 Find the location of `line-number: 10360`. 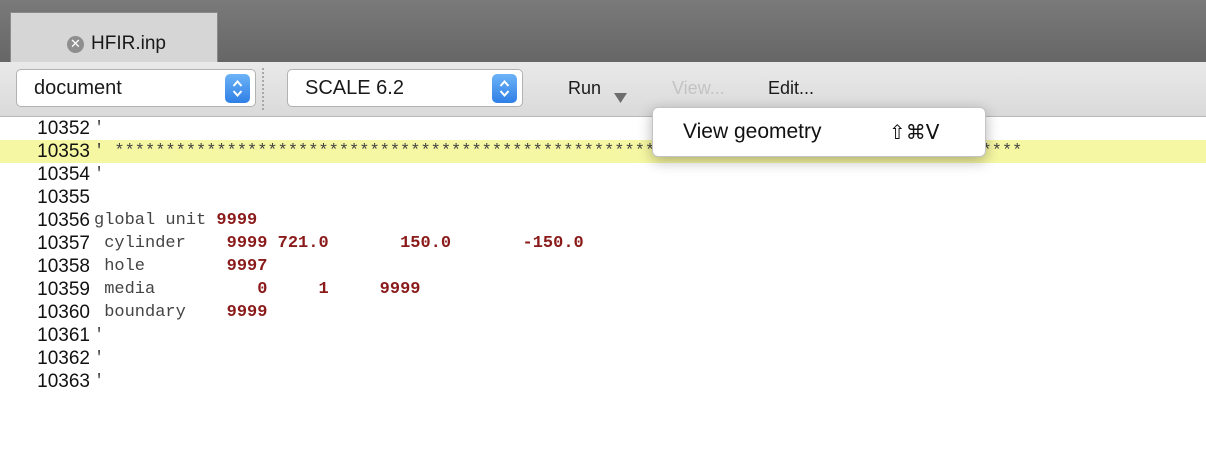

line-number: 10360 is located at coordinates (63, 312).